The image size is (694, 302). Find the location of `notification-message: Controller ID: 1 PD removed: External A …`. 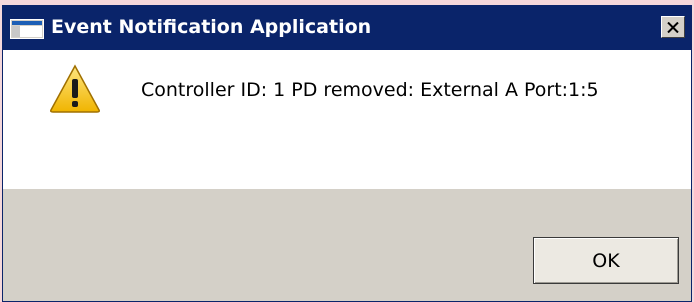

notification-message: Controller ID: 1 PD removed: External A … is located at coordinates (370, 90).